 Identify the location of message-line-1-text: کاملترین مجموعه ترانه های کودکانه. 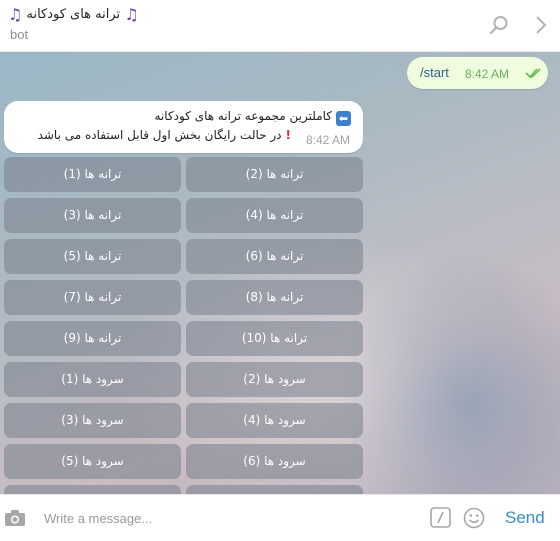
(243, 116).